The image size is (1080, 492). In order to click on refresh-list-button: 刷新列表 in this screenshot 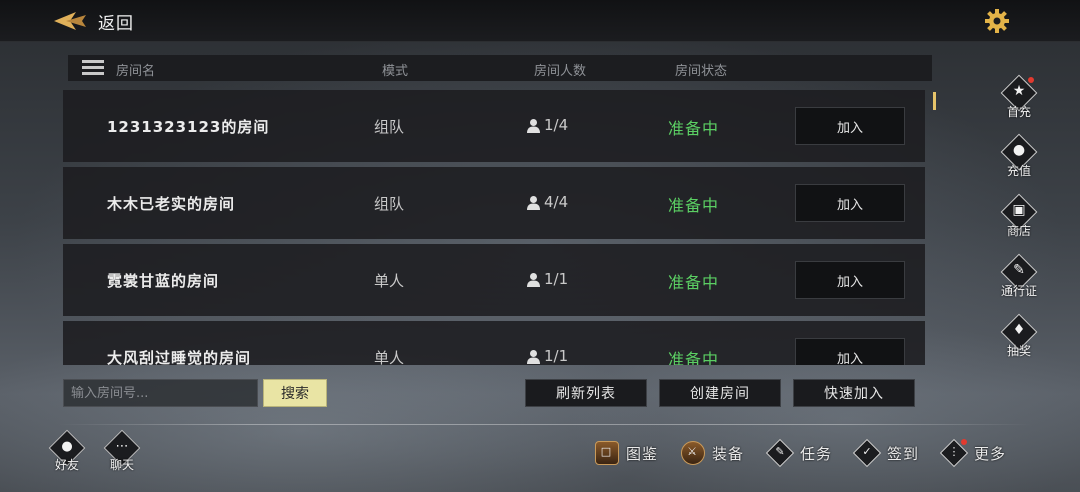, I will do `click(586, 393)`.